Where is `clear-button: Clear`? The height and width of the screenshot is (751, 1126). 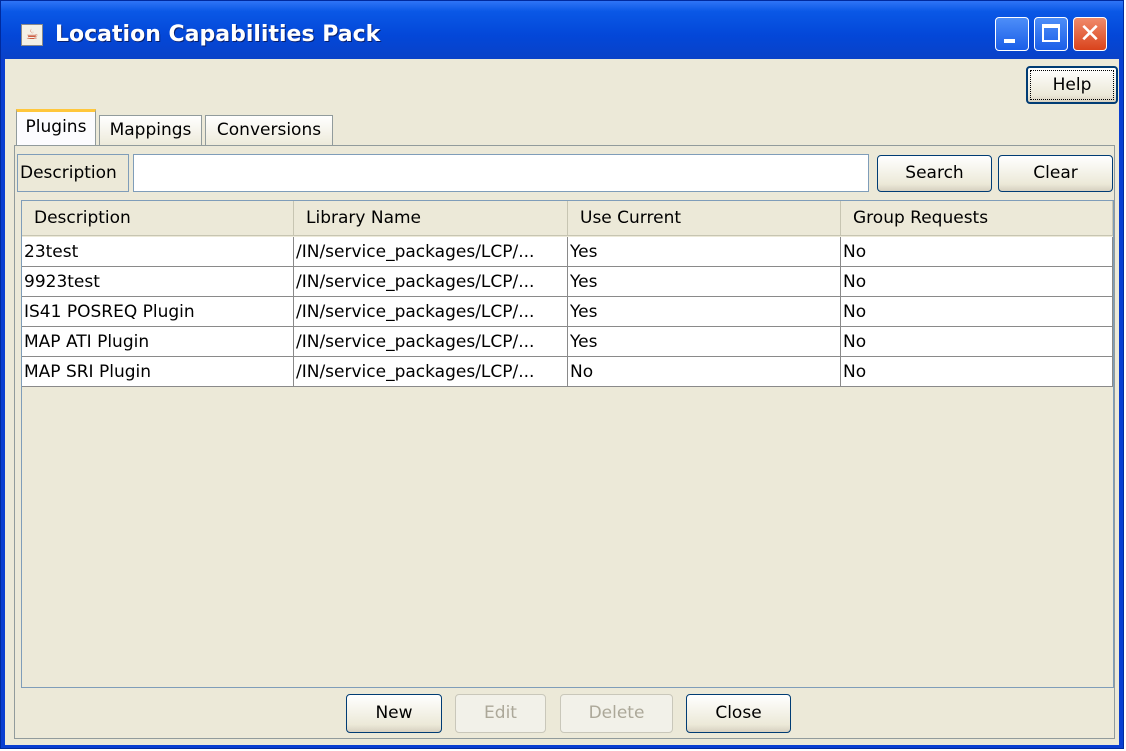 clear-button: Clear is located at coordinates (1055, 173).